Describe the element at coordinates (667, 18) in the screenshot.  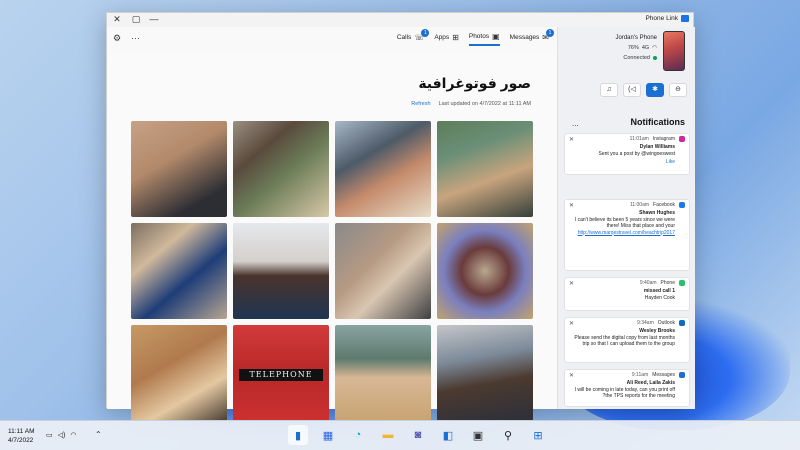
I see `app-title: Phone Link` at that location.